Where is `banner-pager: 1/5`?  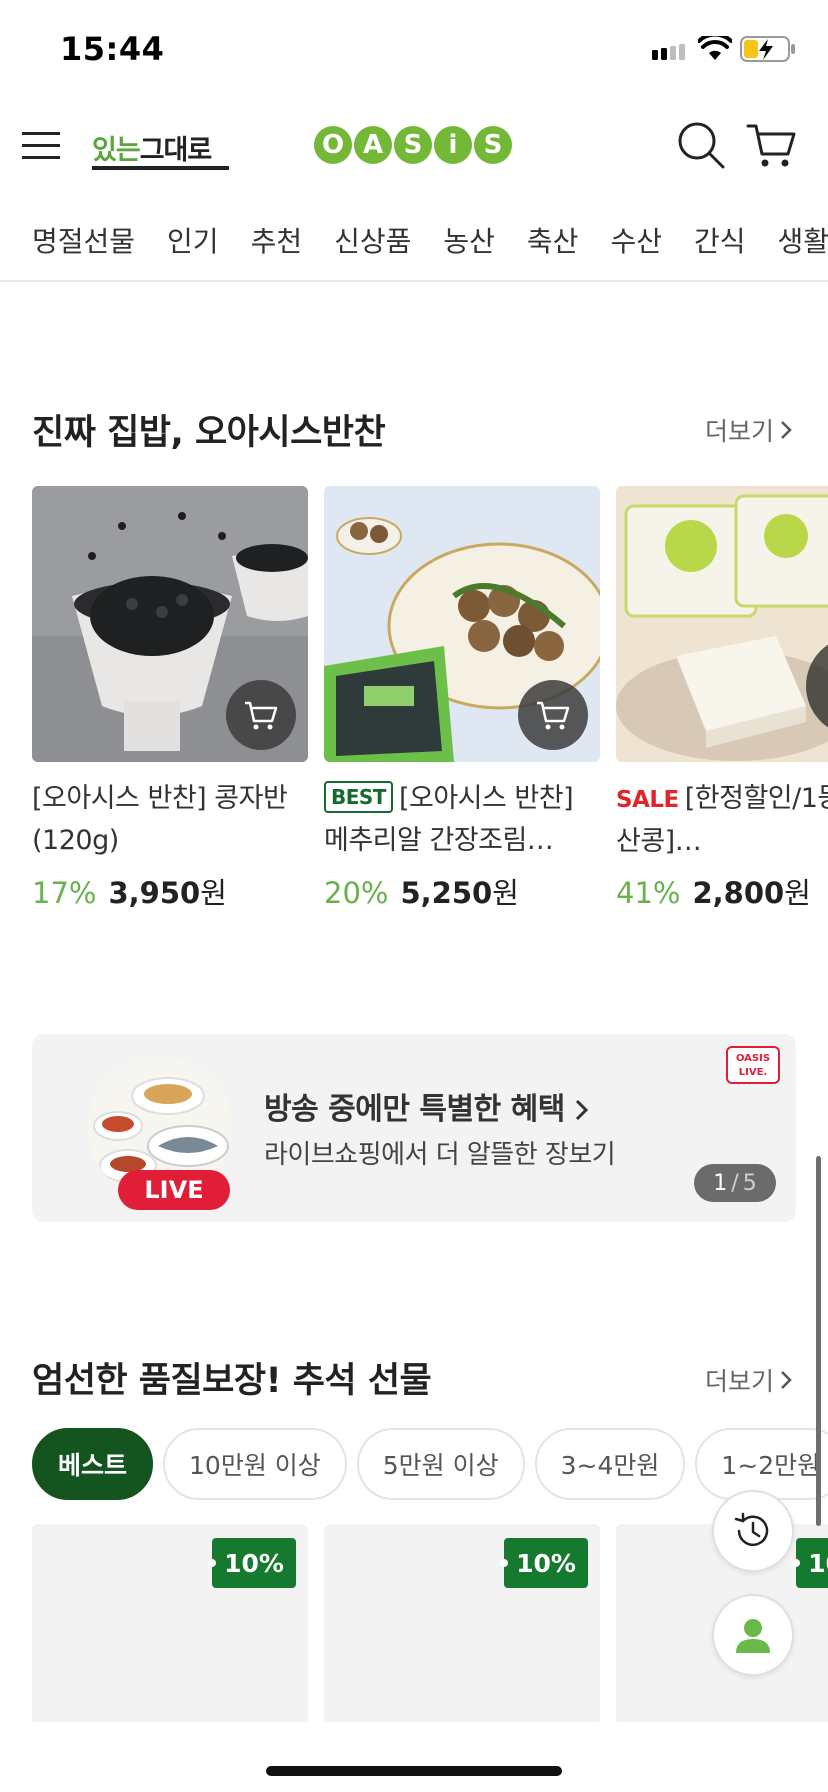 banner-pager: 1/5 is located at coordinates (735, 1183).